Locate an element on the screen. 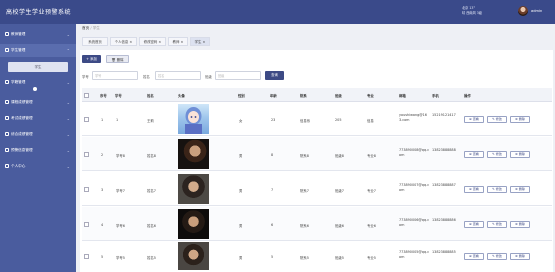 The width and height of the screenshot is (555, 272). cell-department: 院系6 is located at coordinates (304, 226).